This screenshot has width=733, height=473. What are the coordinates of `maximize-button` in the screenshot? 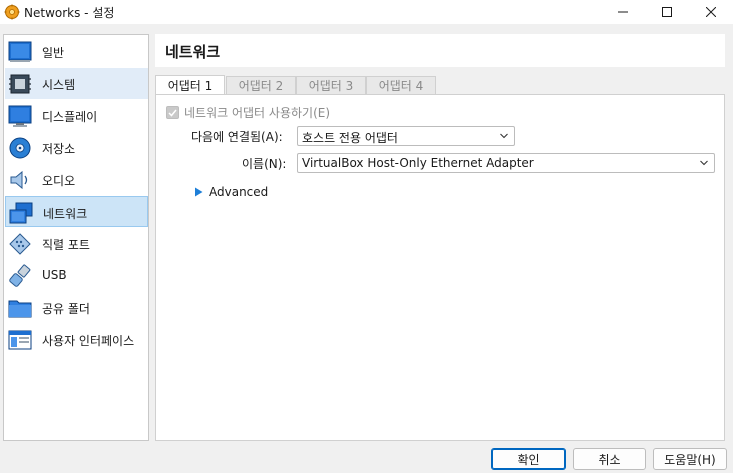 It's located at (667, 12).